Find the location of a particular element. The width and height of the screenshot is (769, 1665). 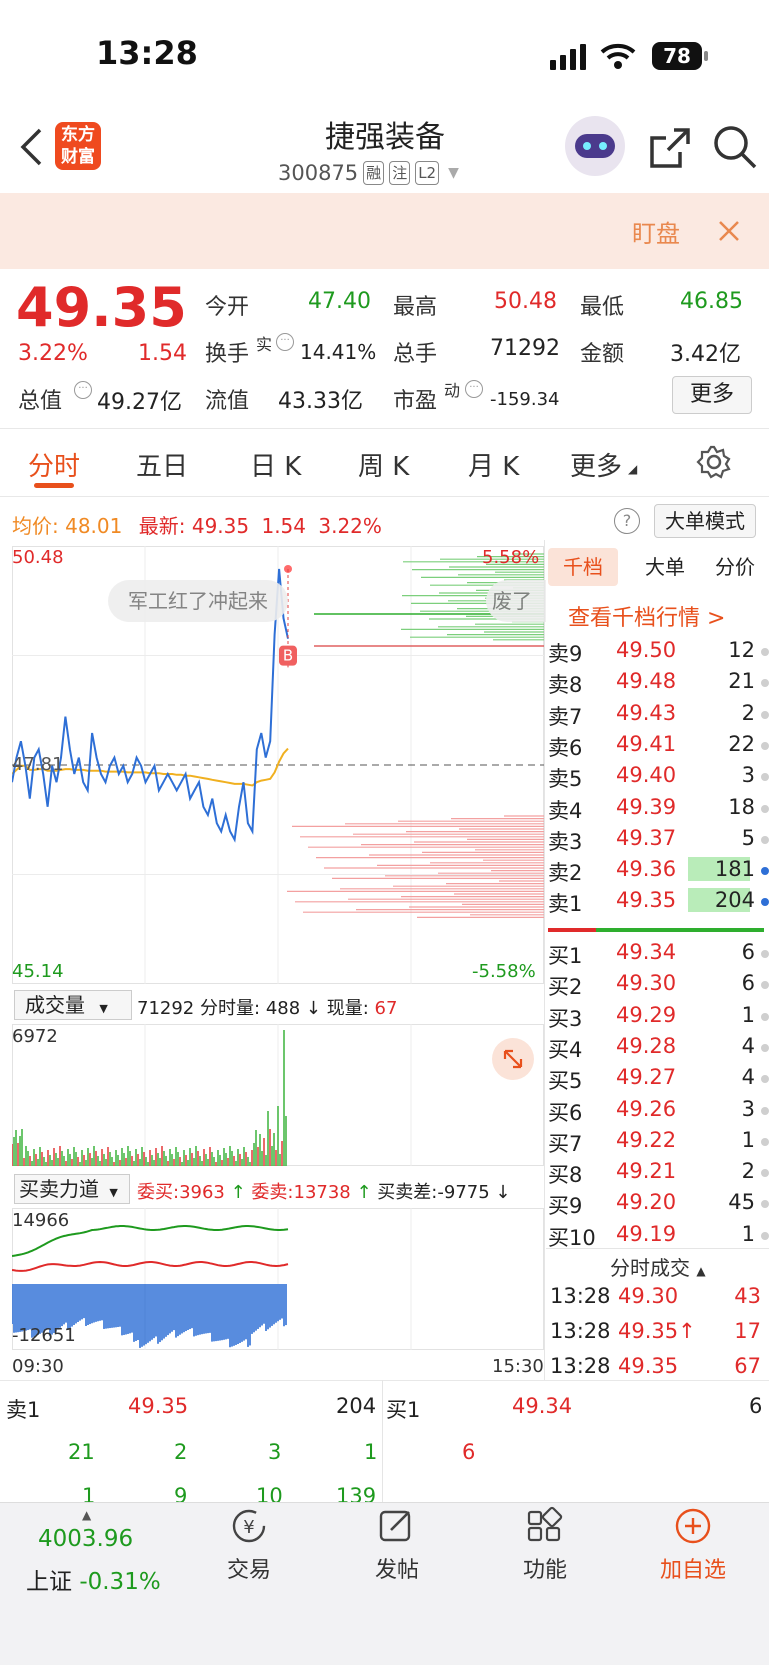

force-selector: 买卖力道 ▼ is located at coordinates (72, 1189).